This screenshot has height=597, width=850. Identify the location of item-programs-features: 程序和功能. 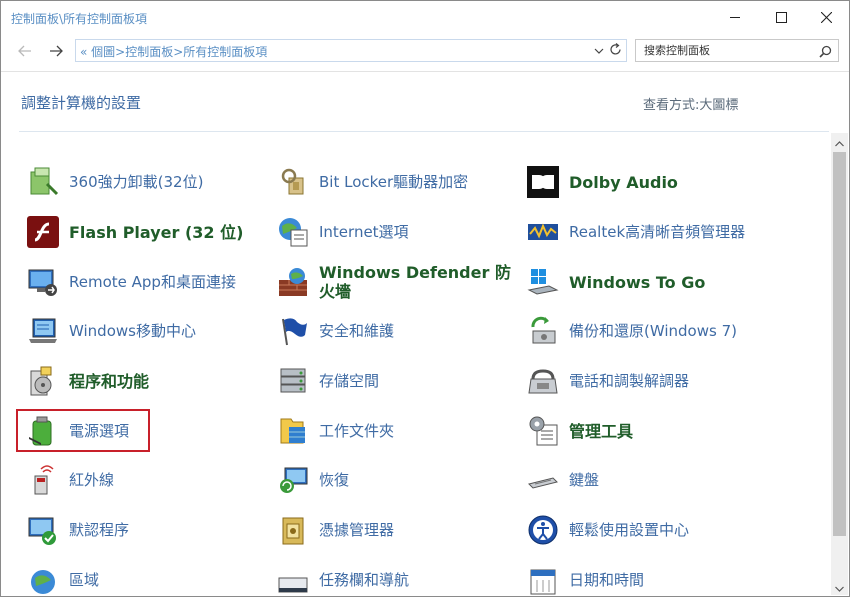
(145, 381).